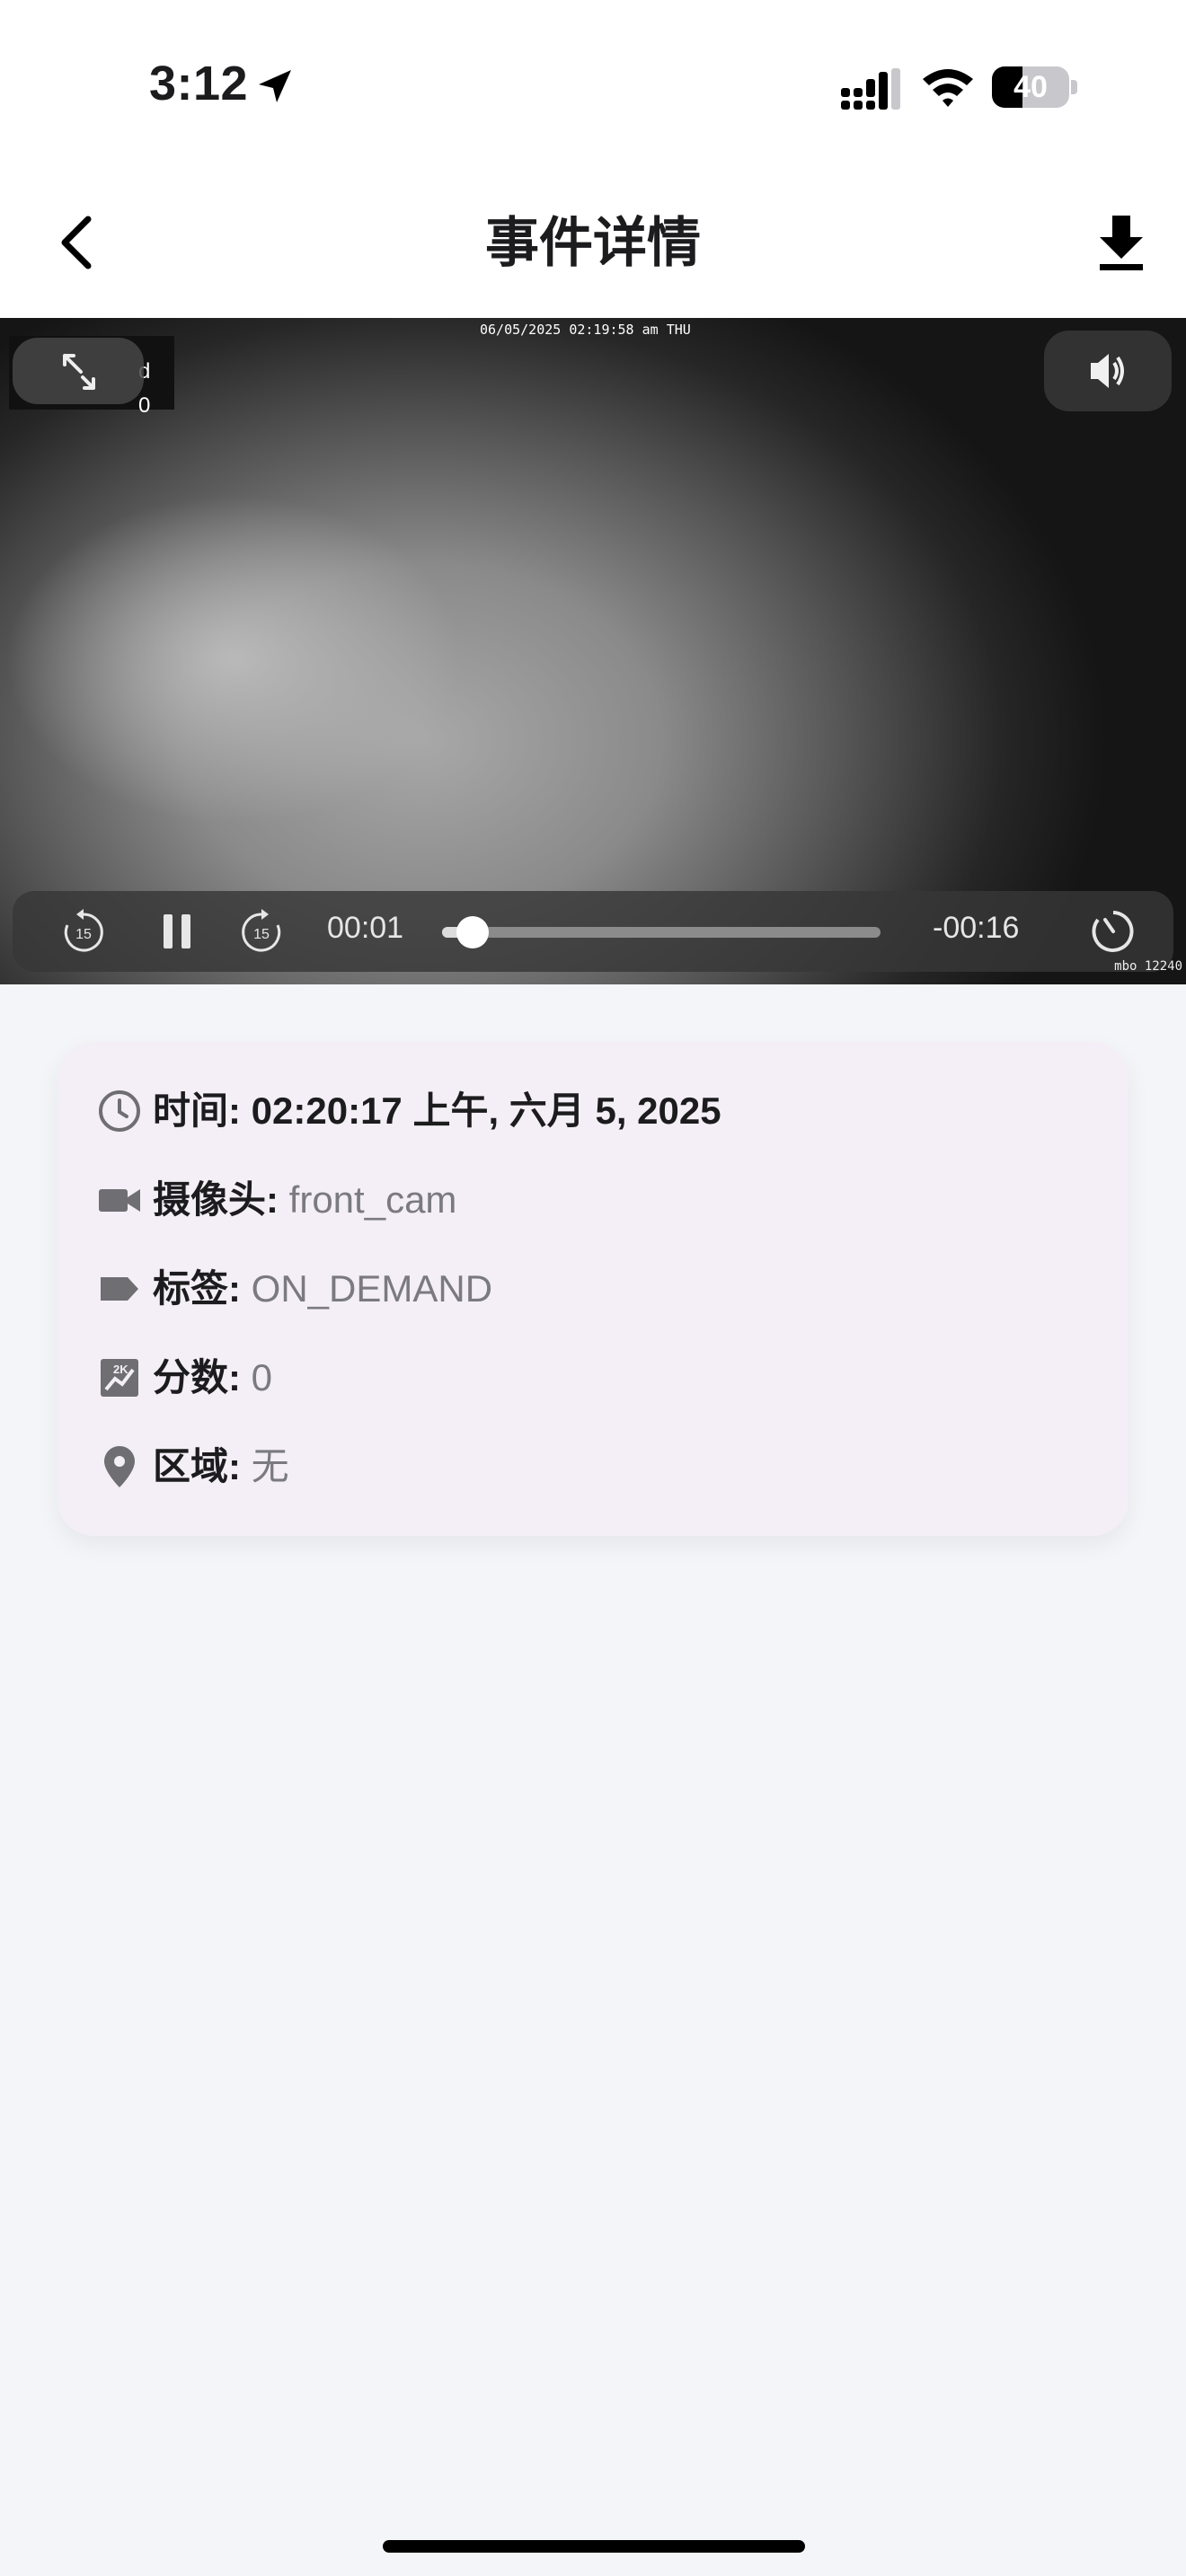 Image resolution: width=1186 pixels, height=2576 pixels. What do you see at coordinates (262, 1377) in the screenshot?
I see `score-value: 0` at bounding box center [262, 1377].